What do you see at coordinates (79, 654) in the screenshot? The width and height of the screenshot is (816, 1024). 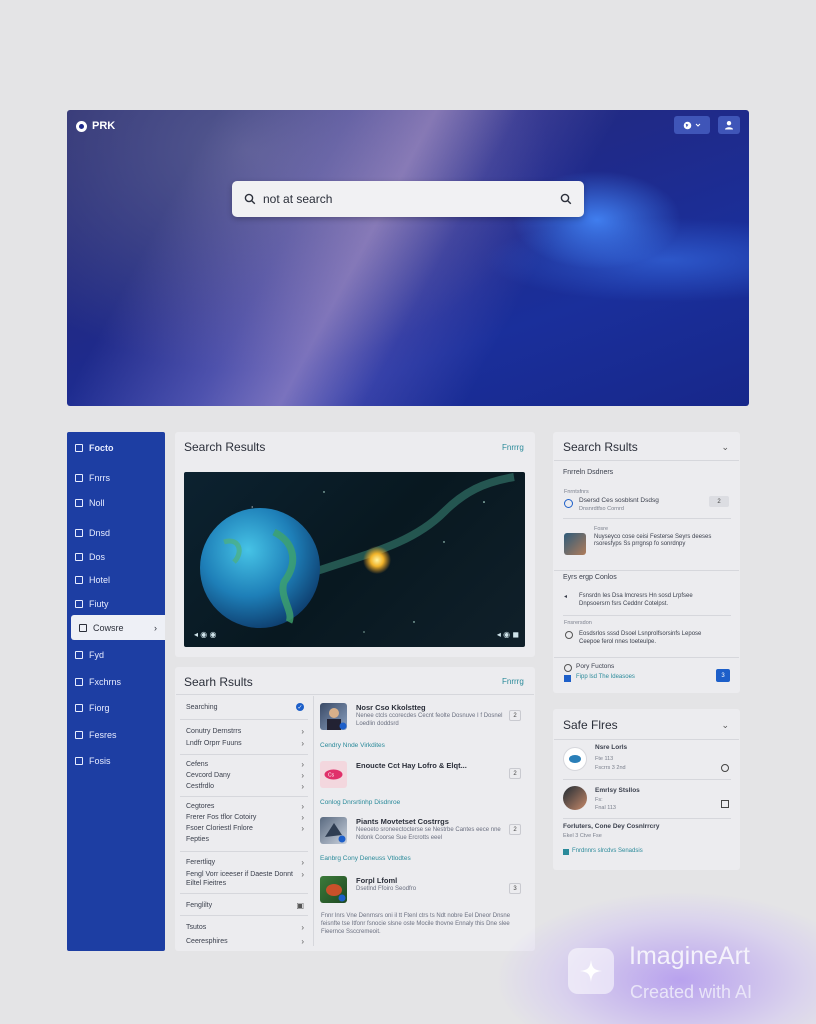 I see `map-icon` at bounding box center [79, 654].